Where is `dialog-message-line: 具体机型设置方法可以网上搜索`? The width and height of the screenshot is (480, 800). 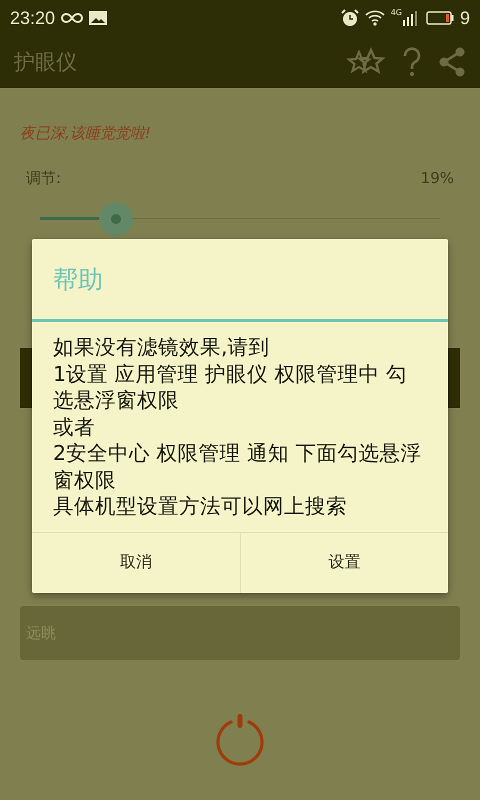
dialog-message-line: 具体机型设置方法可以网上搜索 is located at coordinates (200, 506).